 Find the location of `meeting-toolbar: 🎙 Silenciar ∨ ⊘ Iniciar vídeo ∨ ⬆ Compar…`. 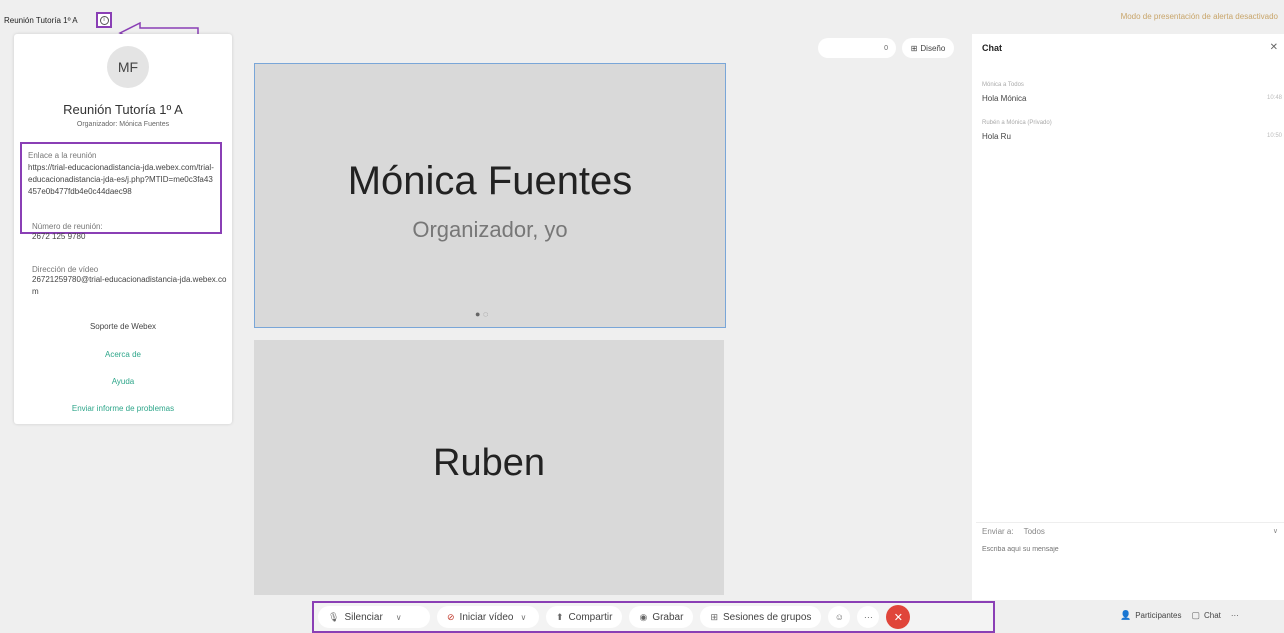

meeting-toolbar: 🎙 Silenciar ∨ ⊘ Iniciar vídeo ∨ ⬆ Compar… is located at coordinates (653, 617).